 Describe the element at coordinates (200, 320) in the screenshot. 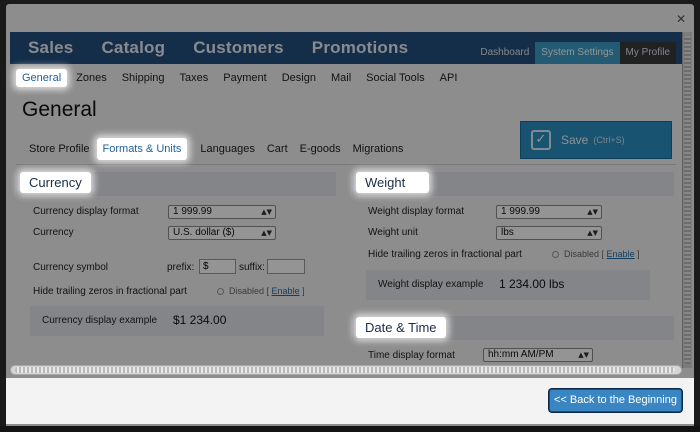

I see `currency-example-value: $1 234.00` at that location.